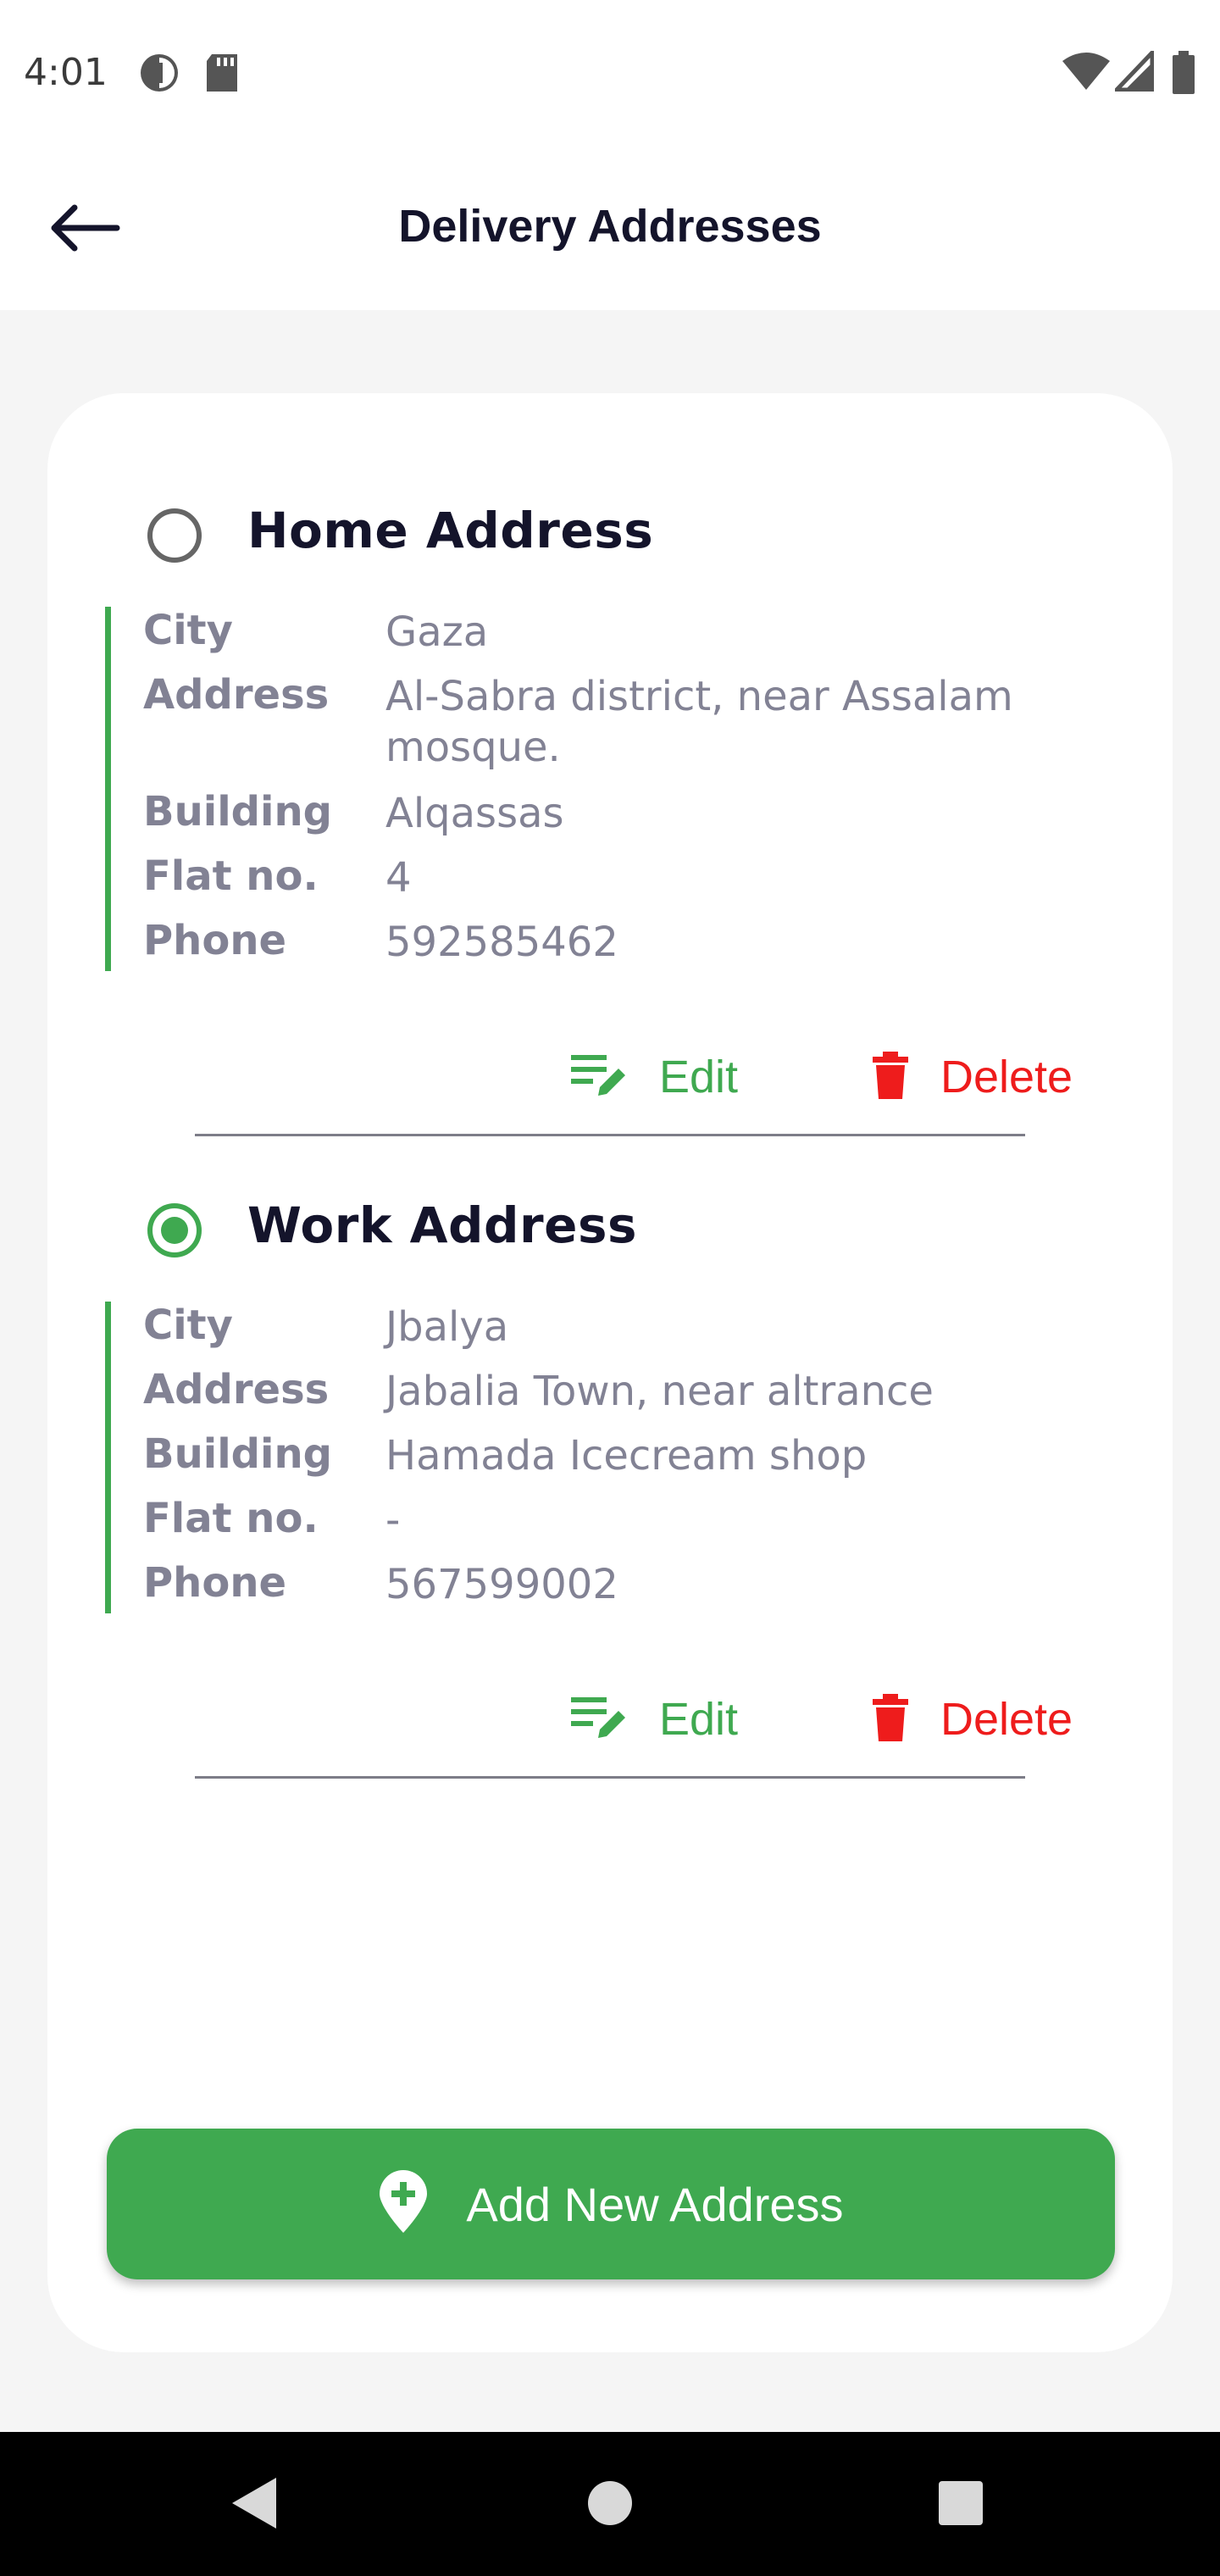  What do you see at coordinates (222, 75) in the screenshot?
I see `sd-card-icon` at bounding box center [222, 75].